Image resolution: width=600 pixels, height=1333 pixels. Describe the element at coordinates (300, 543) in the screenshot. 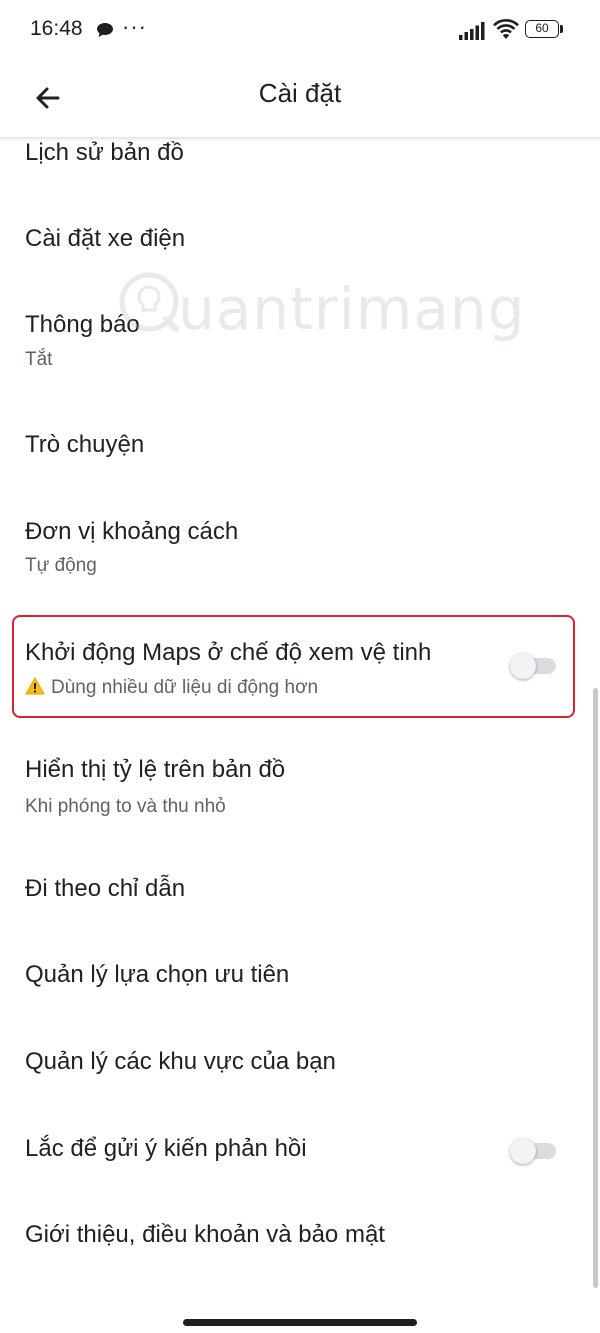

I see `setting-distance-units: Đơn vị khoảng cách Tự động` at that location.